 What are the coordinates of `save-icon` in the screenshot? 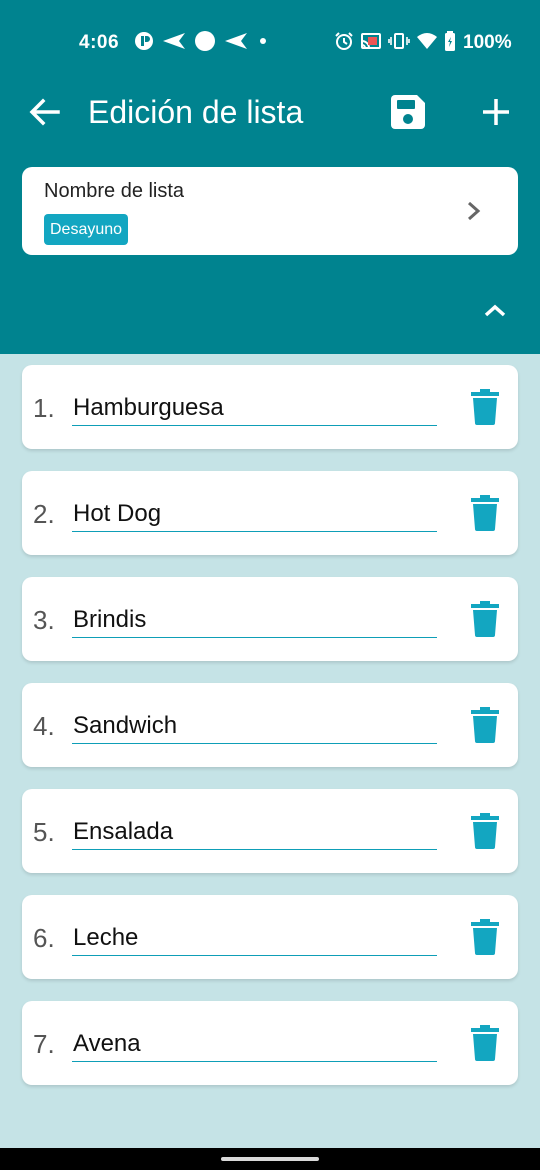 It's located at (408, 112).